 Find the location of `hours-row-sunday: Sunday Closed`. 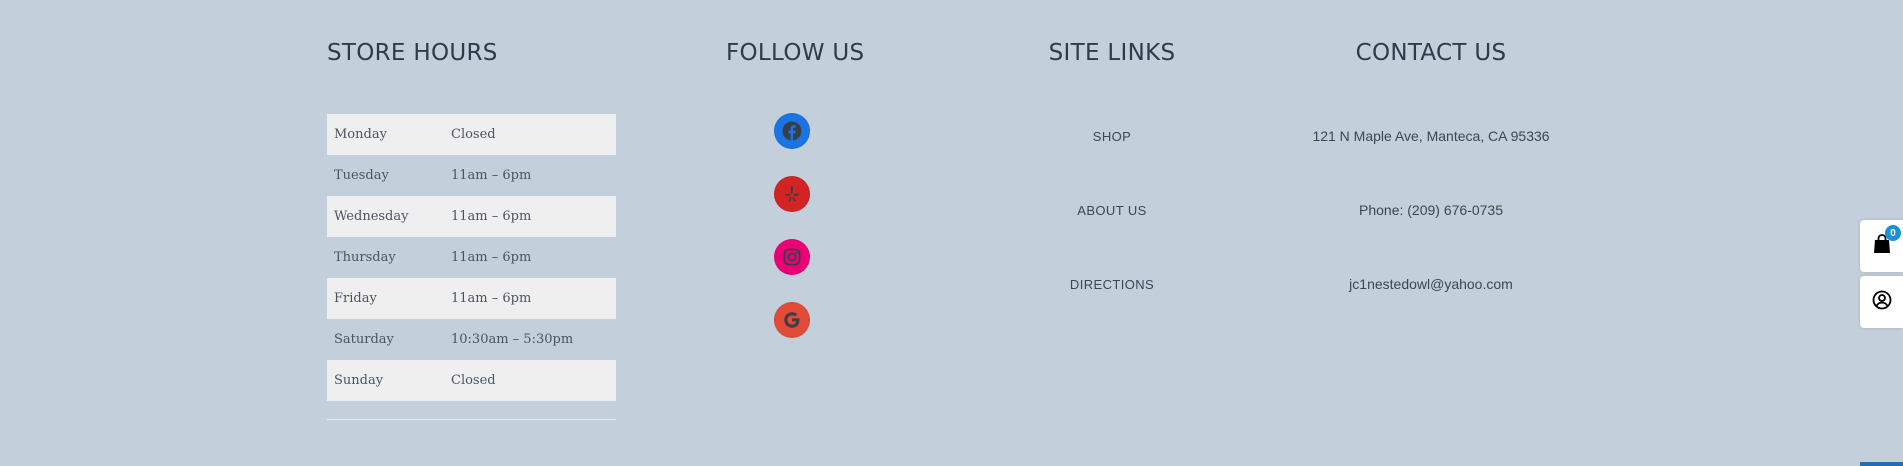

hours-row-sunday: Sunday Closed is located at coordinates (471, 380).